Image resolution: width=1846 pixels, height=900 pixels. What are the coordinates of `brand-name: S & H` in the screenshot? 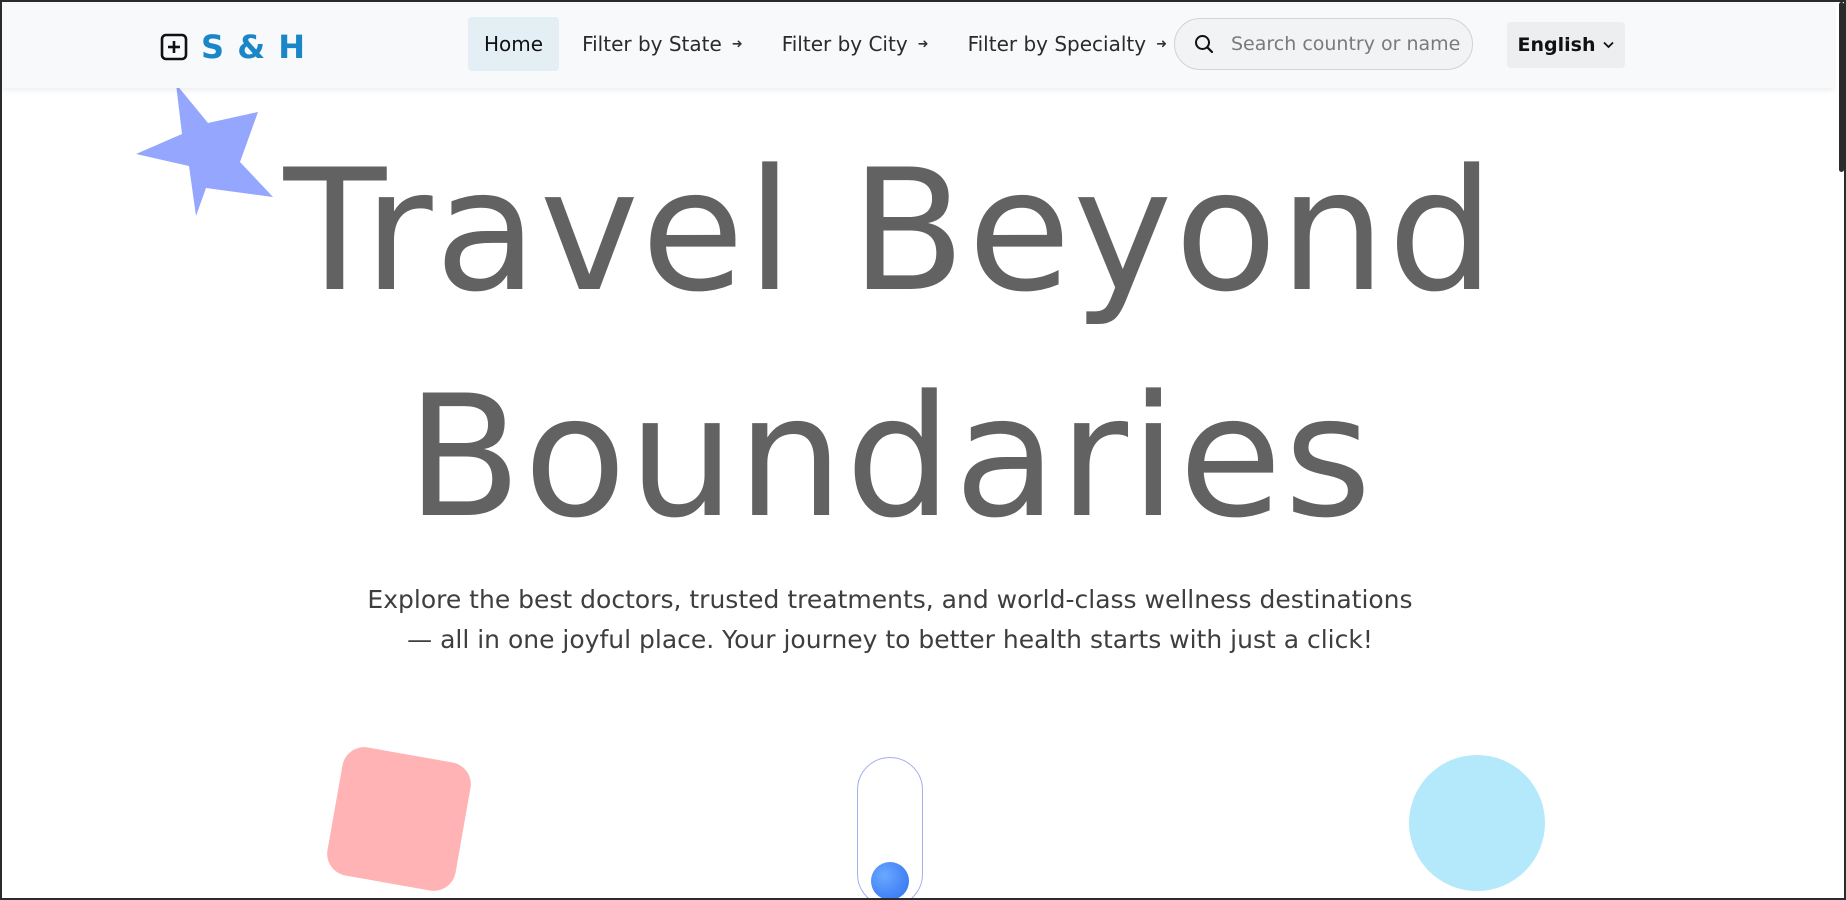 It's located at (254, 47).